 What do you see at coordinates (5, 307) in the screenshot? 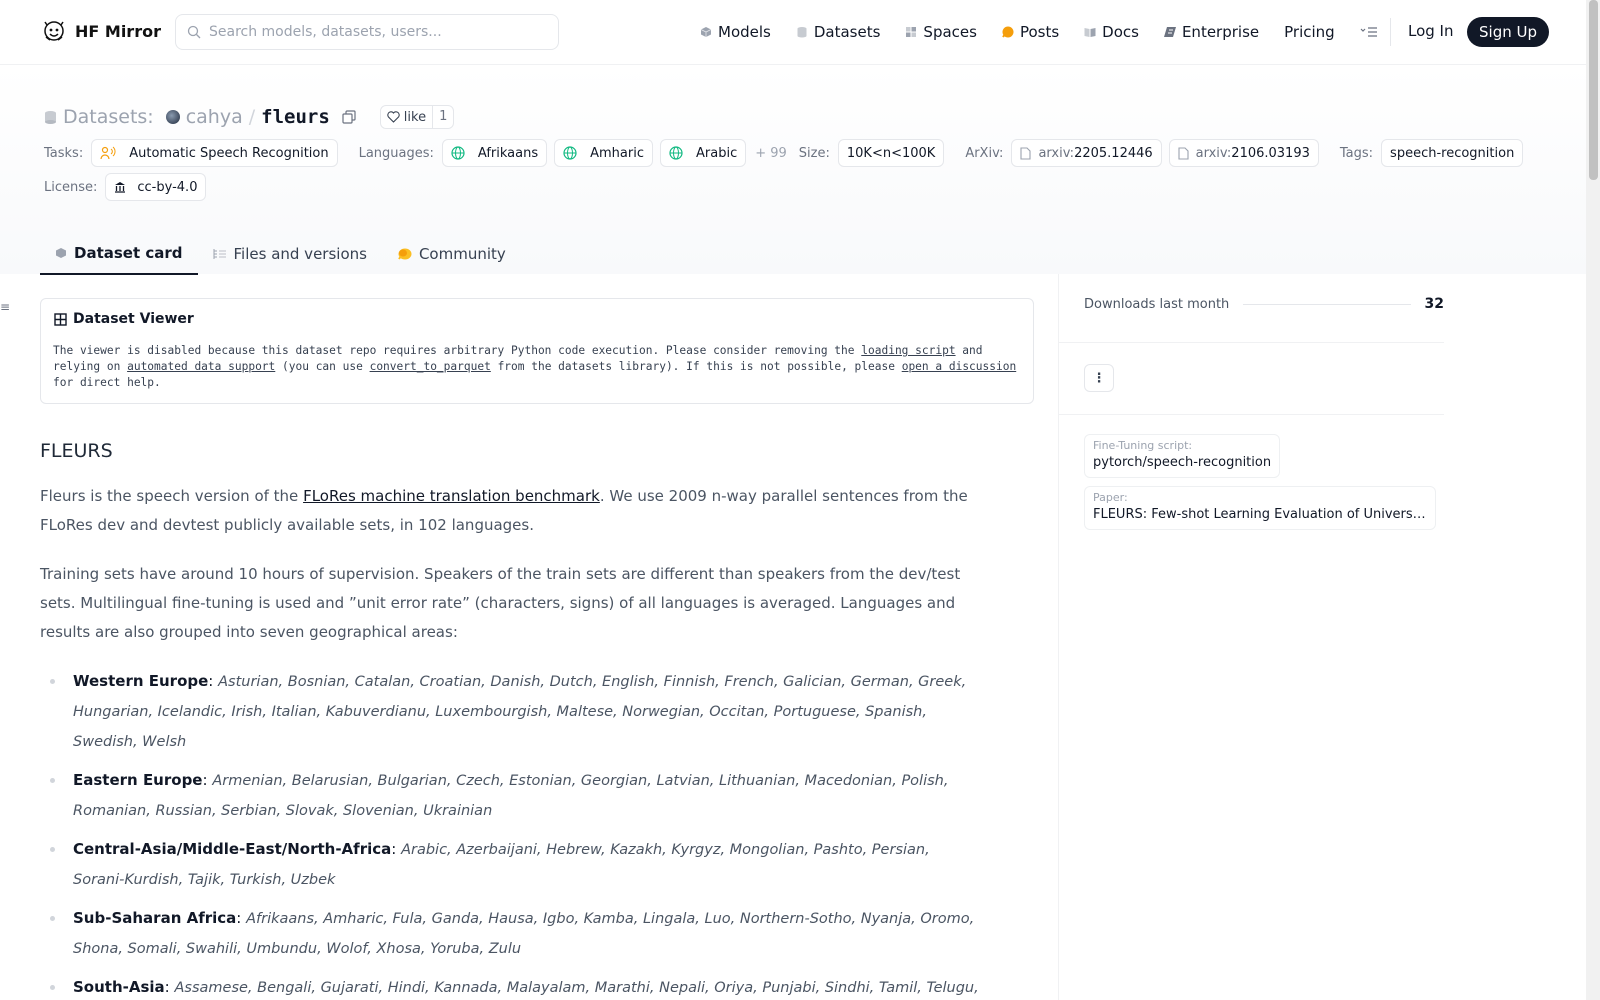
I see `toc-toggle-icon: ≡` at bounding box center [5, 307].